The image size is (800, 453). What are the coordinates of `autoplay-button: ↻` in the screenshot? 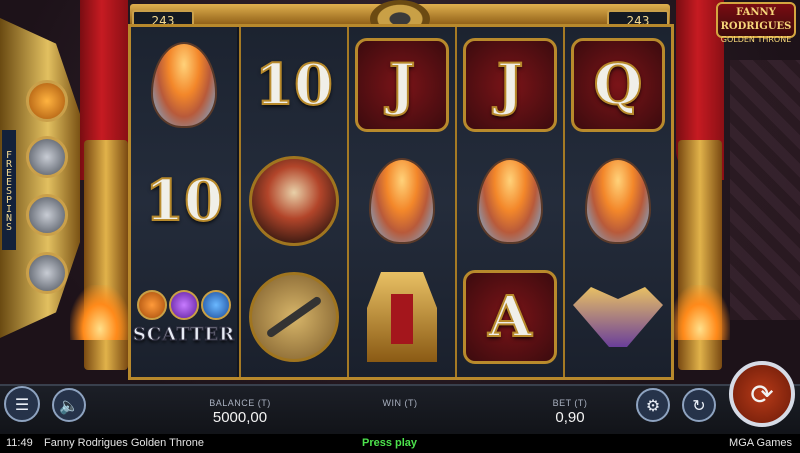 It's located at (699, 405).